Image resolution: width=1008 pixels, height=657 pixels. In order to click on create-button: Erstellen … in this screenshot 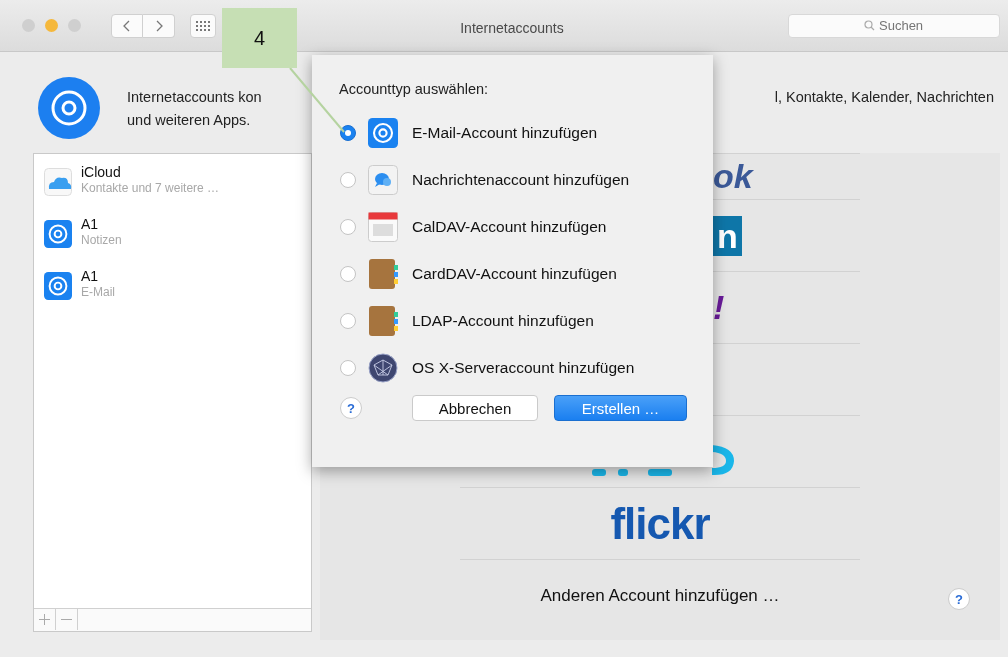, I will do `click(620, 408)`.